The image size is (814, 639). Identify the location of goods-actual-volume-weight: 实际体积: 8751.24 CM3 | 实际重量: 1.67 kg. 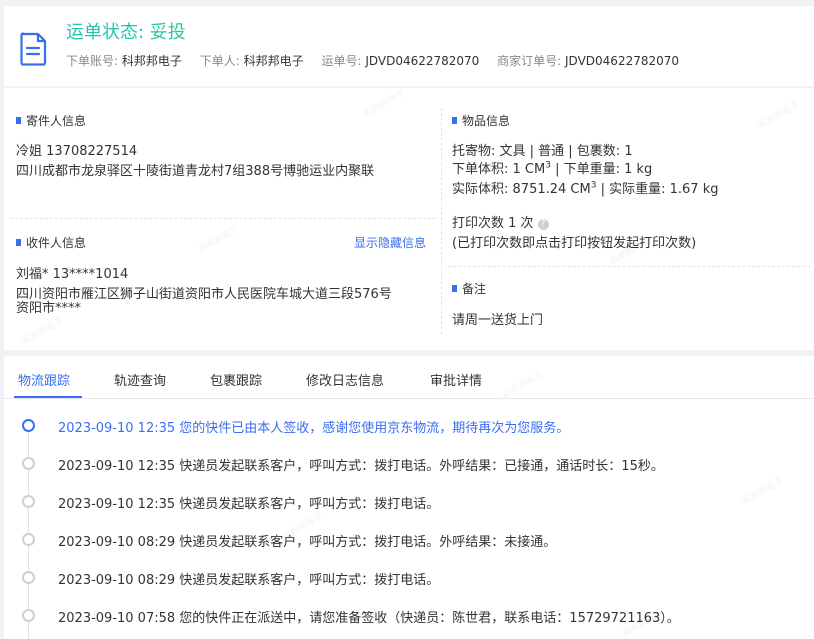
(585, 187).